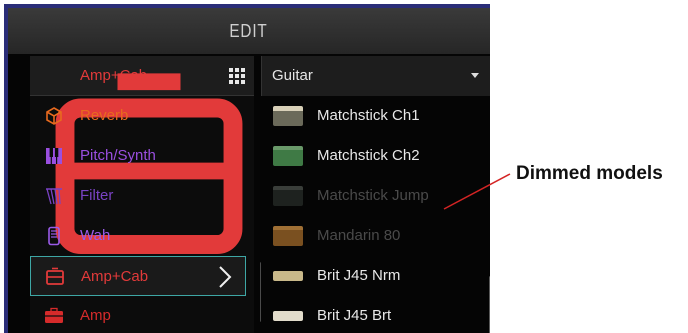 The image size is (688, 333). I want to click on window-title: EDIT, so click(249, 30).